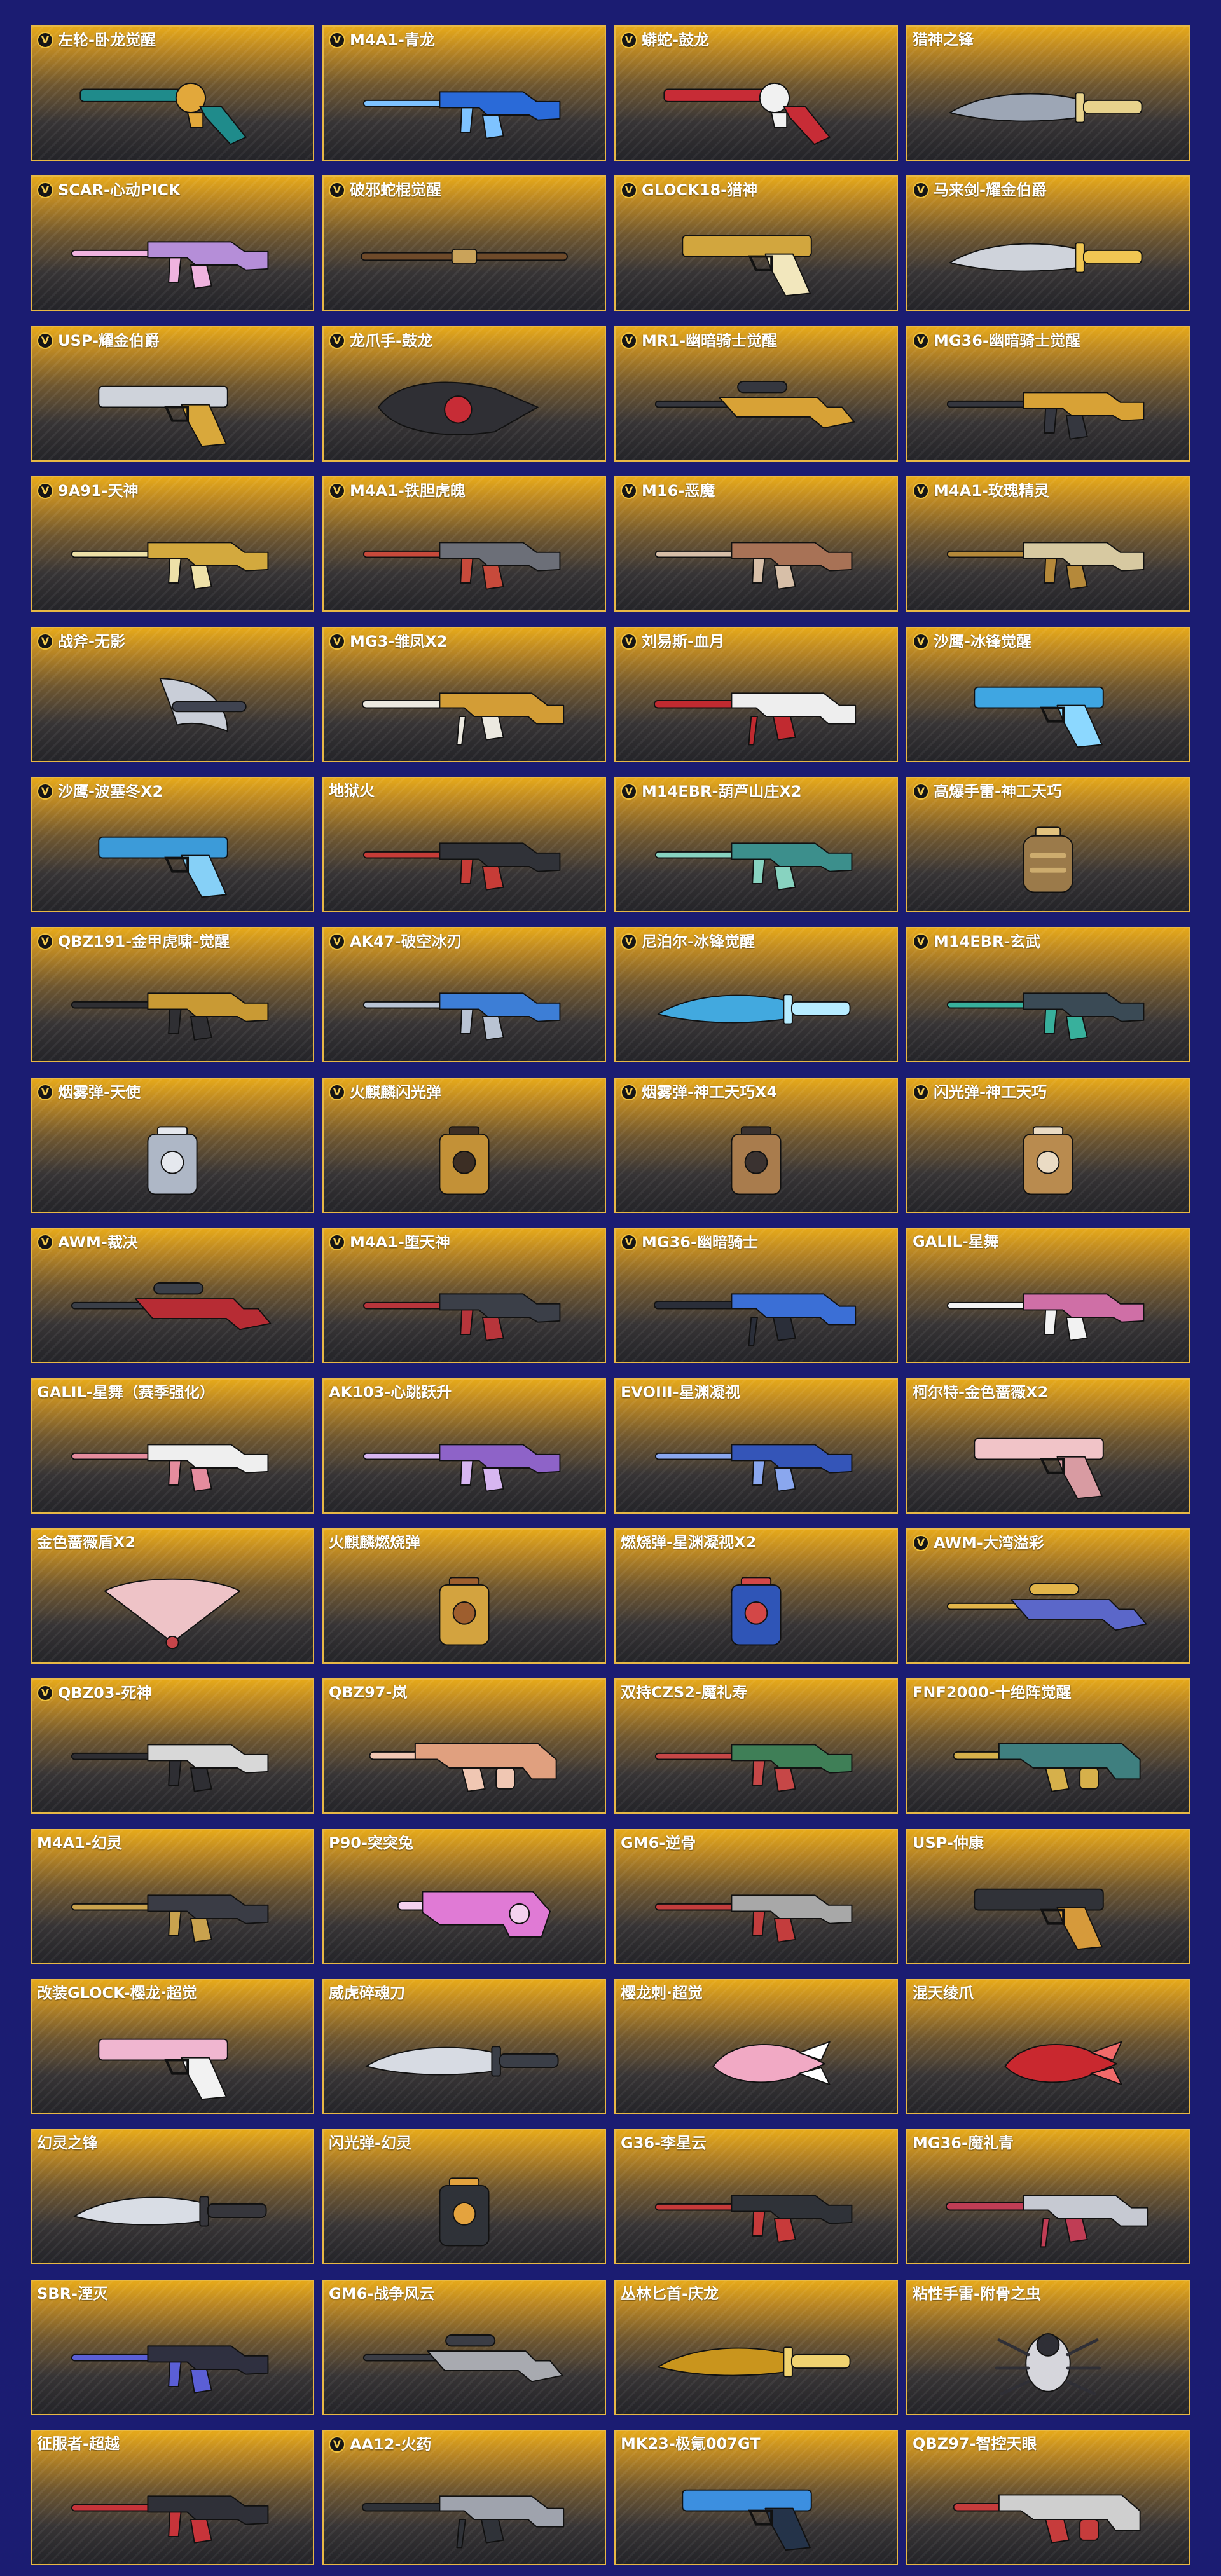 The height and width of the screenshot is (2576, 1221). What do you see at coordinates (756, 2347) in the screenshot?
I see `weapon-card: 丛林匕首-庆龙` at bounding box center [756, 2347].